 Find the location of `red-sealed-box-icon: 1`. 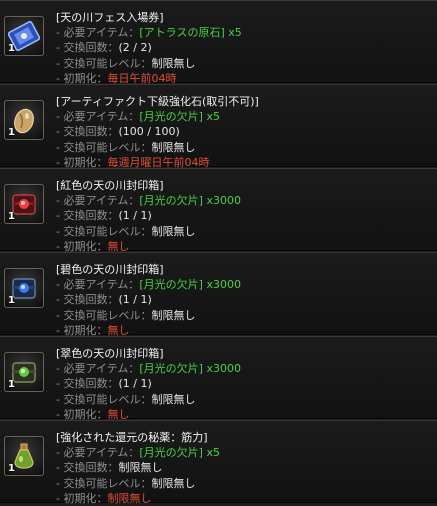

red-sealed-box-icon: 1 is located at coordinates (24, 204).